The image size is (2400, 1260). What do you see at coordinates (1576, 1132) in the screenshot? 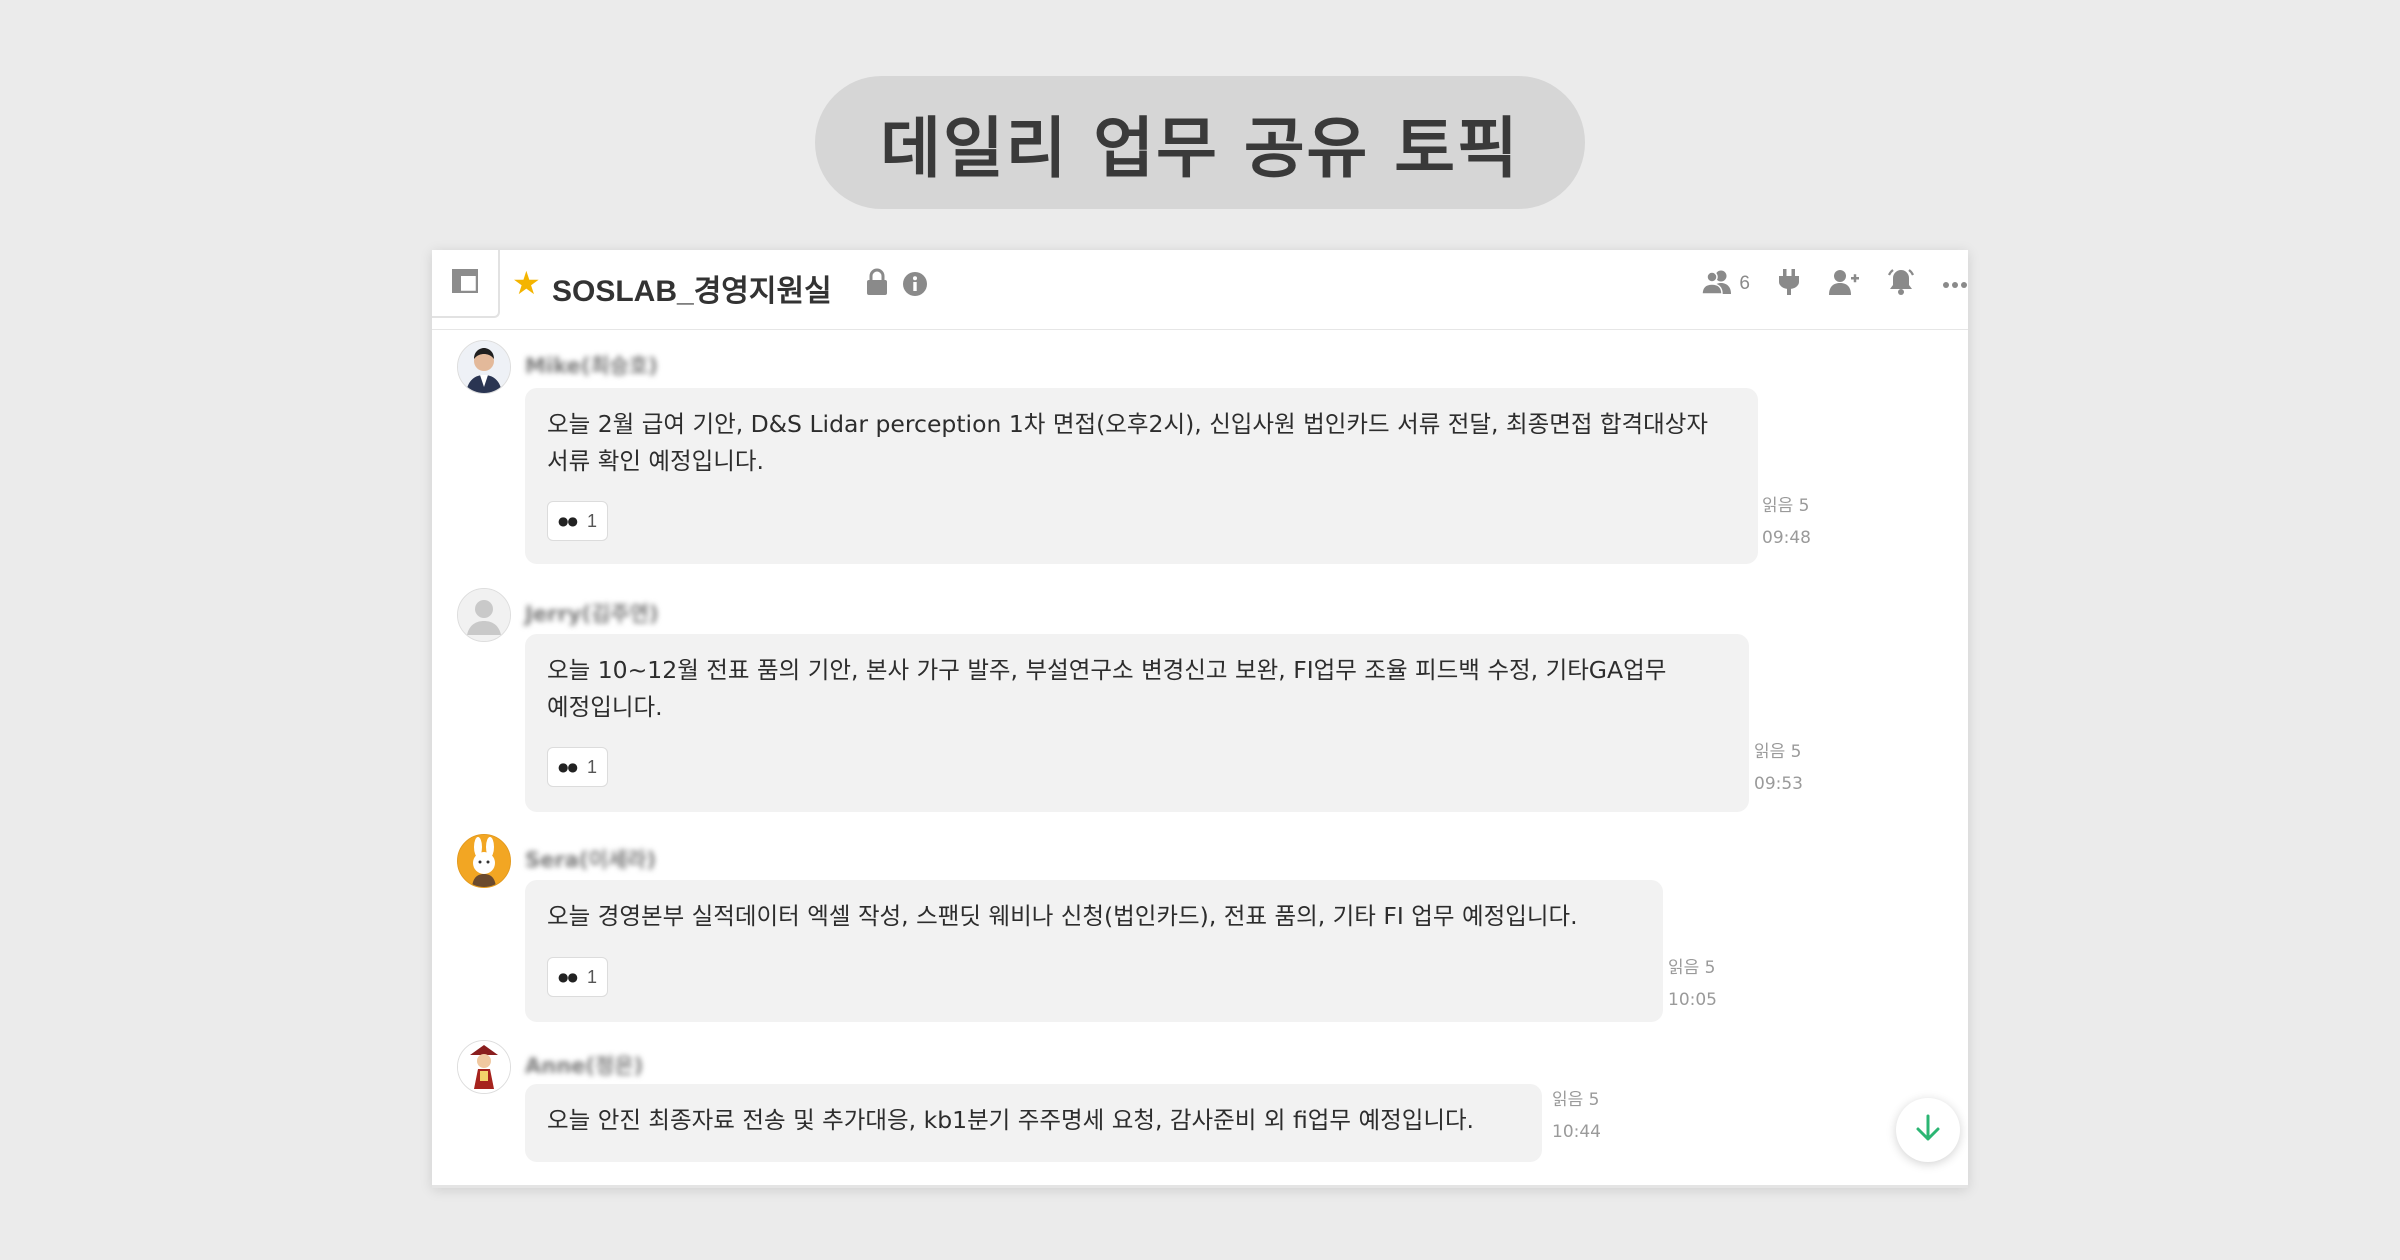
I see `timestamp: 10:44` at bounding box center [1576, 1132].